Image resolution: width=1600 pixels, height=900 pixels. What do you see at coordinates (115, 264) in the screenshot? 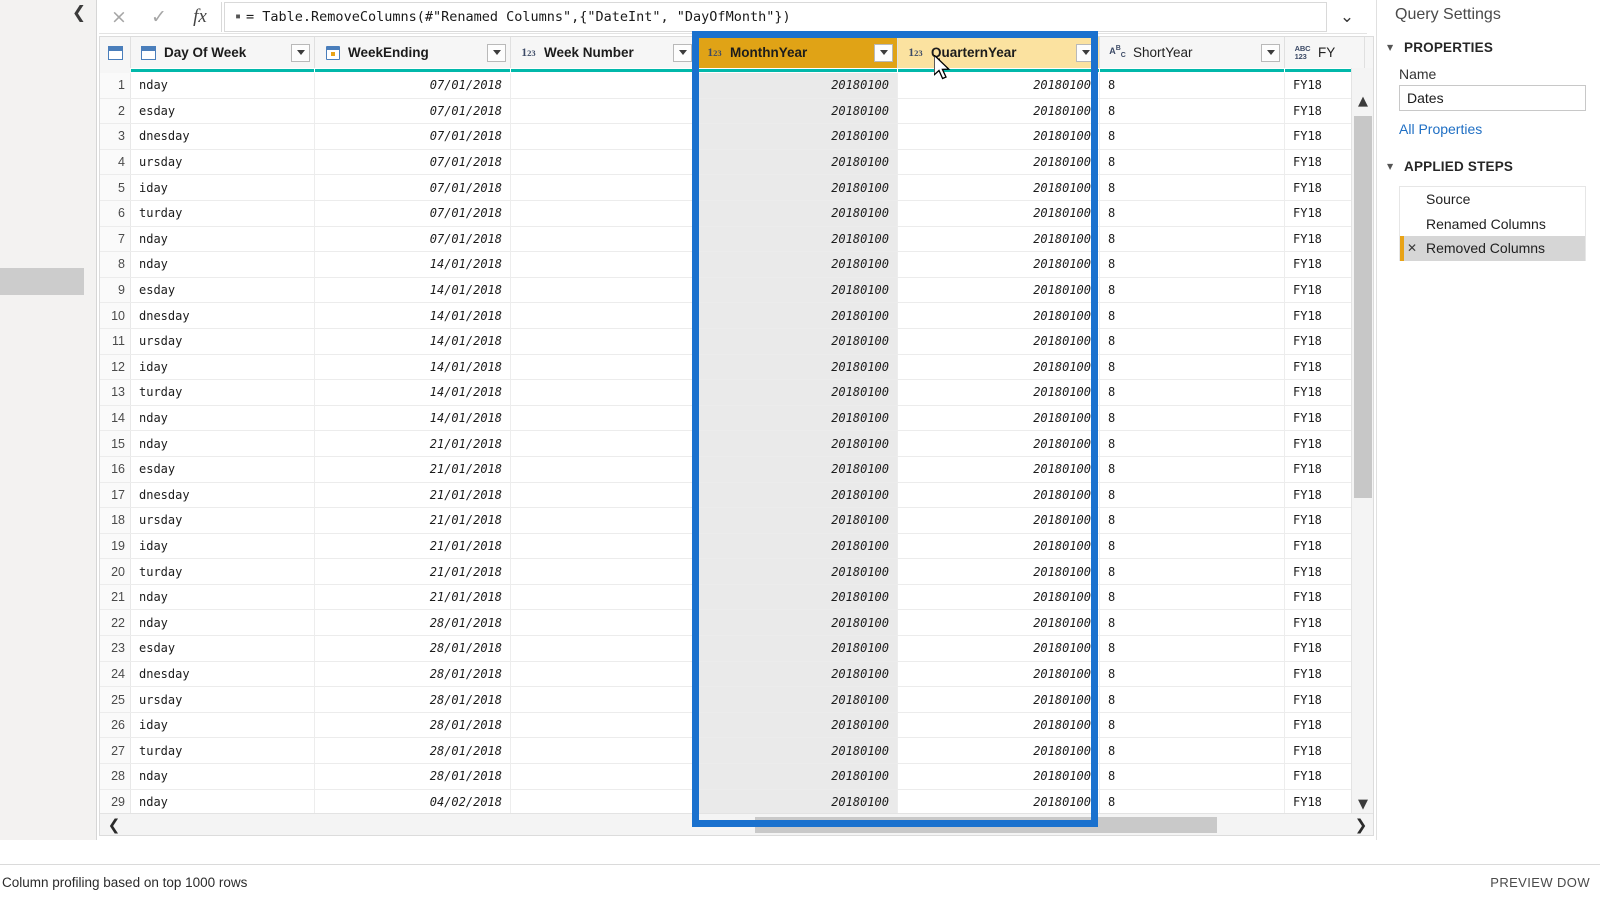
I see `row-number: 8` at bounding box center [115, 264].